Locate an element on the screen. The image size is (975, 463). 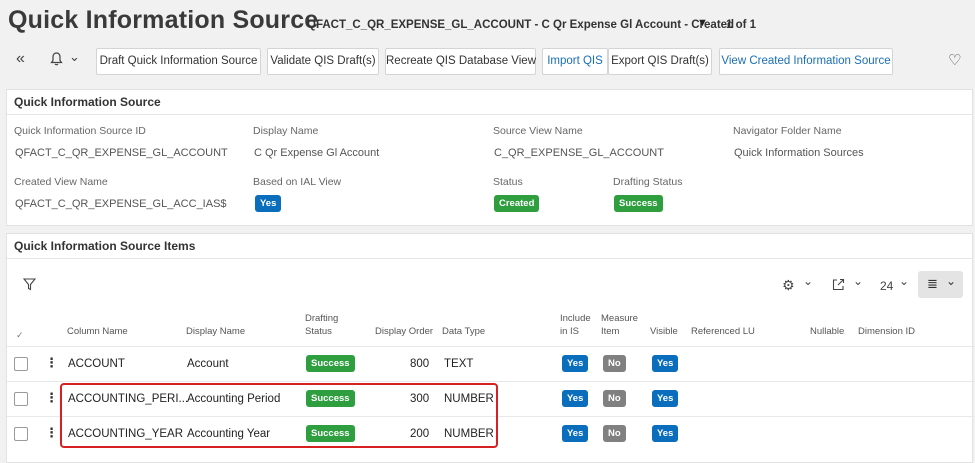
created-view-name-value: QFACT_C_QR_EXPENSE_GL_ACC_IAS$ is located at coordinates (121, 204).